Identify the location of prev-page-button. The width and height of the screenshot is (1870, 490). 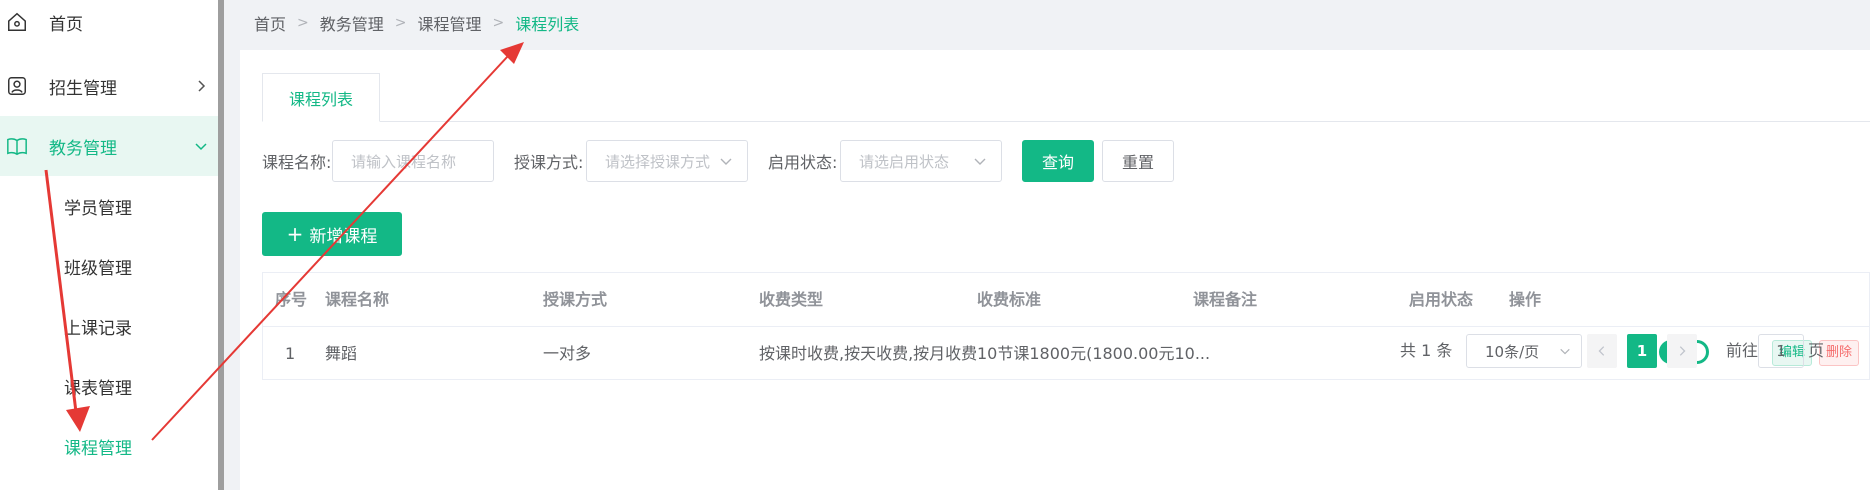
(1602, 351).